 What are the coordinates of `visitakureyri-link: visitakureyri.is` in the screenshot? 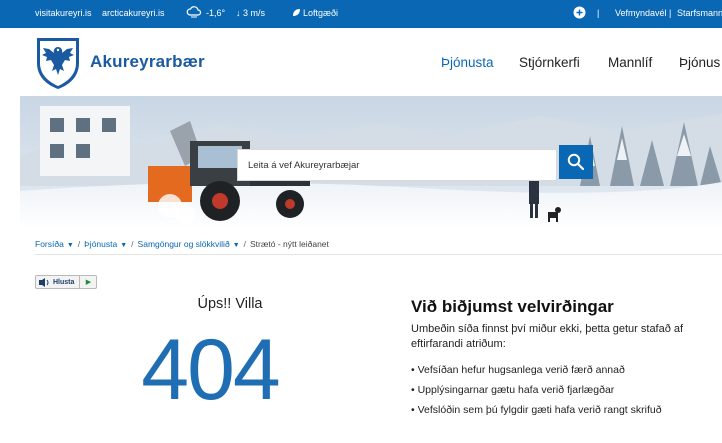 It's located at (63, 13).